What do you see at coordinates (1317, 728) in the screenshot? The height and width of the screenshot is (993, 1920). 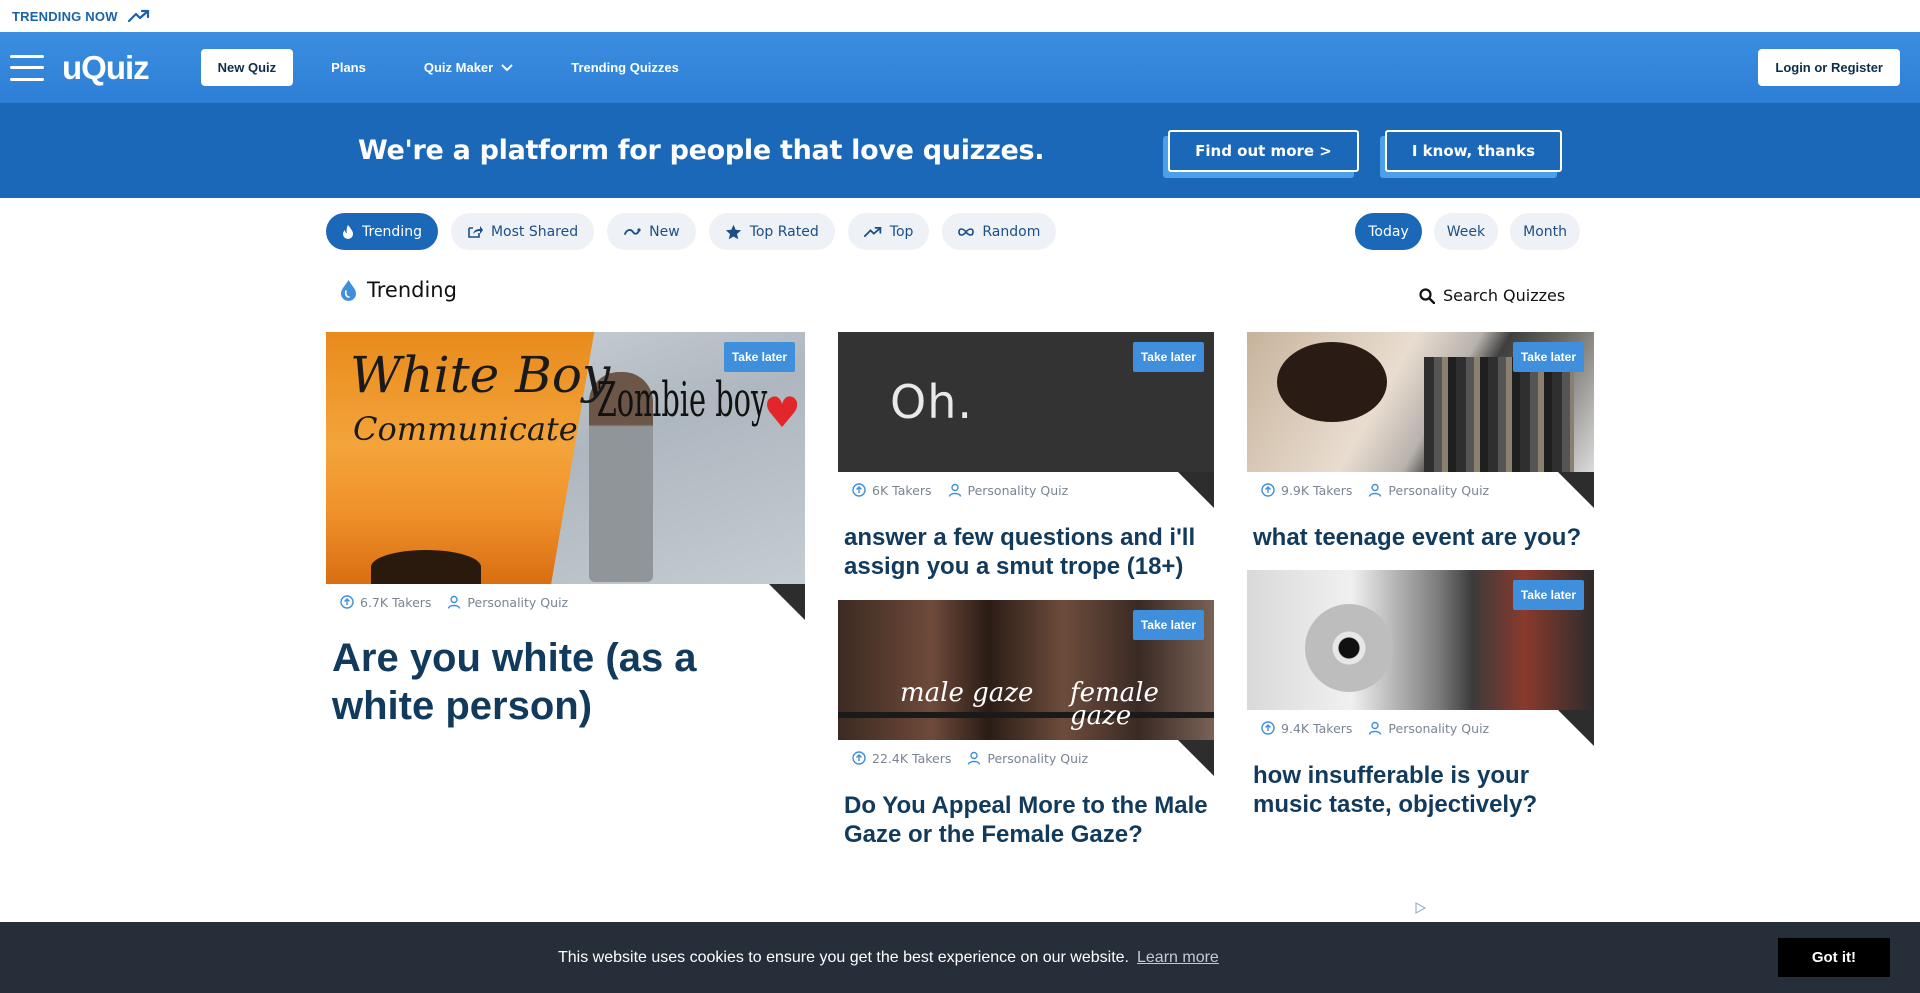 I see `takers-count: 9.4K Takers` at bounding box center [1317, 728].